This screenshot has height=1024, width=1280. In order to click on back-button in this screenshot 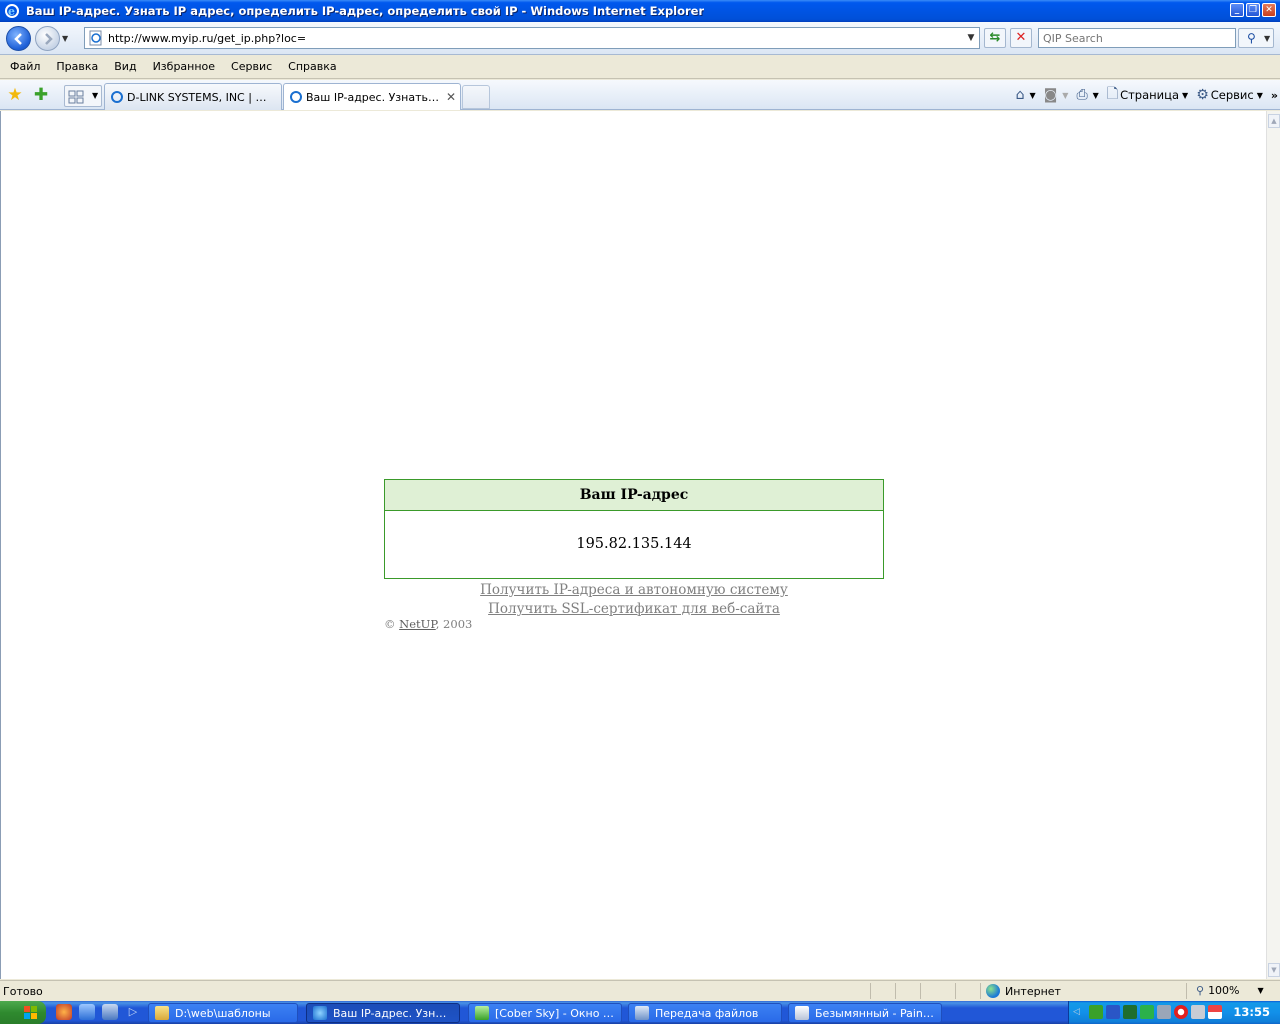, I will do `click(18, 38)`.